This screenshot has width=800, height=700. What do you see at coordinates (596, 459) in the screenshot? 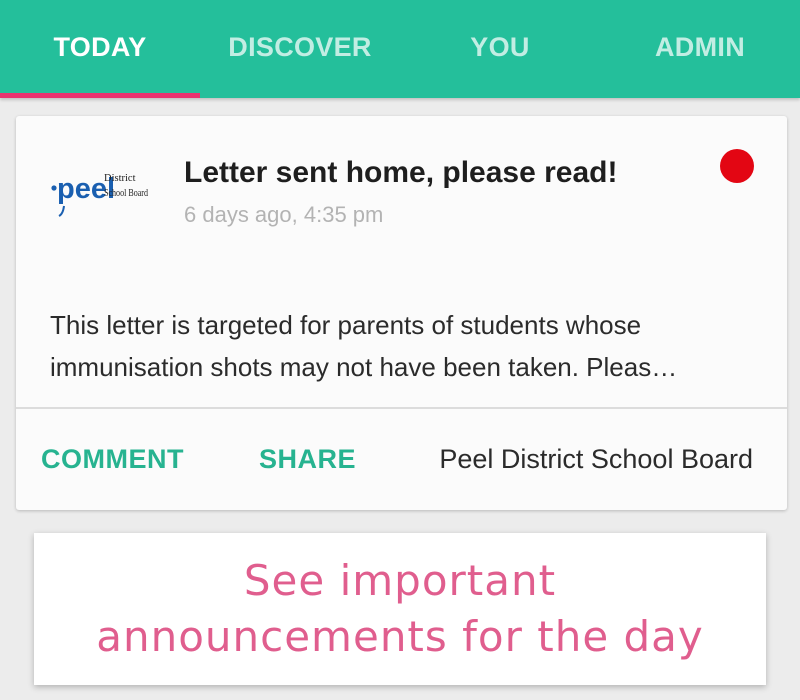
I see `announcement-source: Peel District School Board` at bounding box center [596, 459].